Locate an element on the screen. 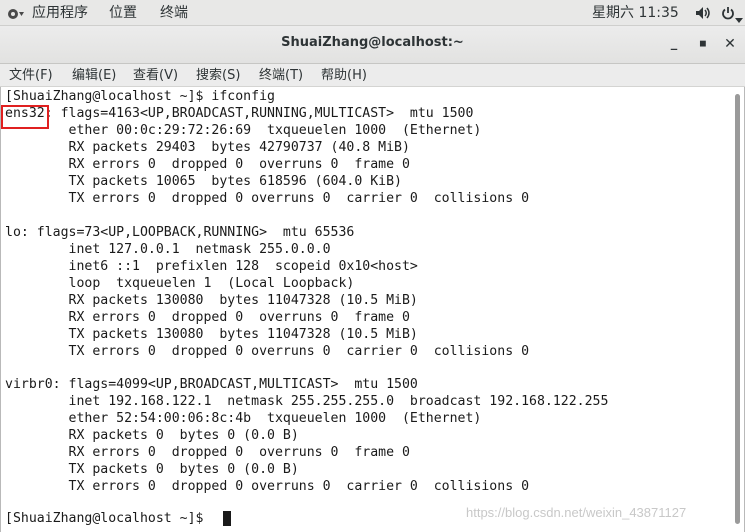 This screenshot has width=745, height=532. menu-edit: 编辑(E) is located at coordinates (94, 75).